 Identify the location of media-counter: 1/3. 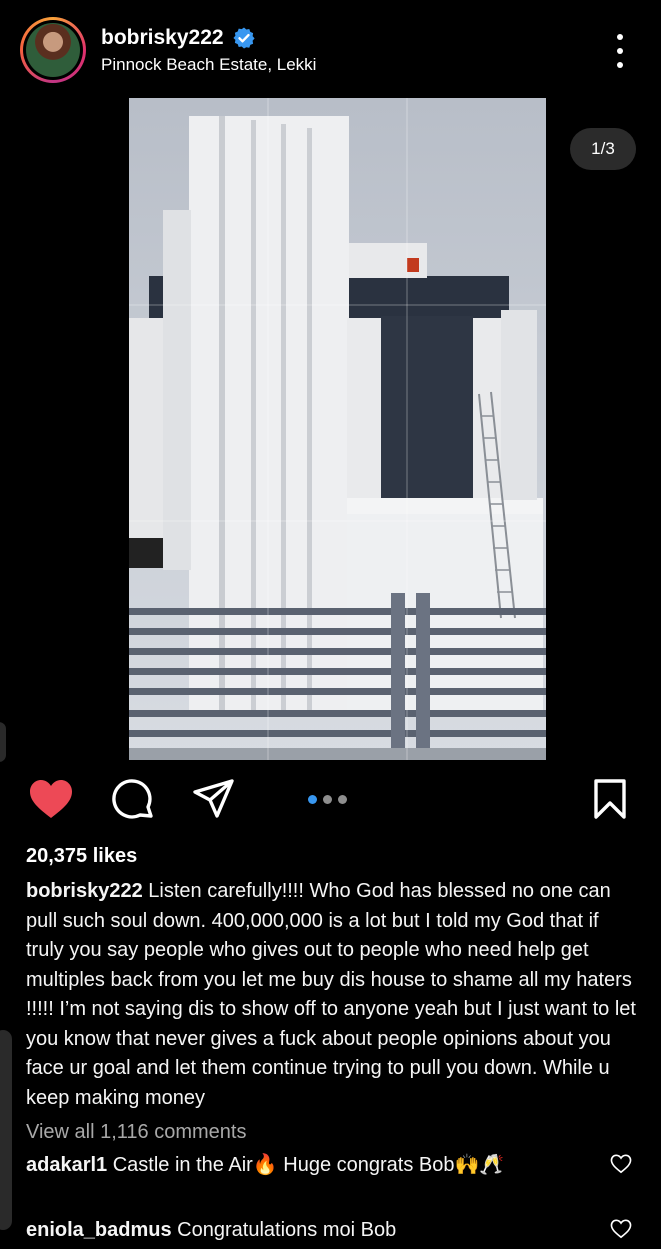
(603, 149).